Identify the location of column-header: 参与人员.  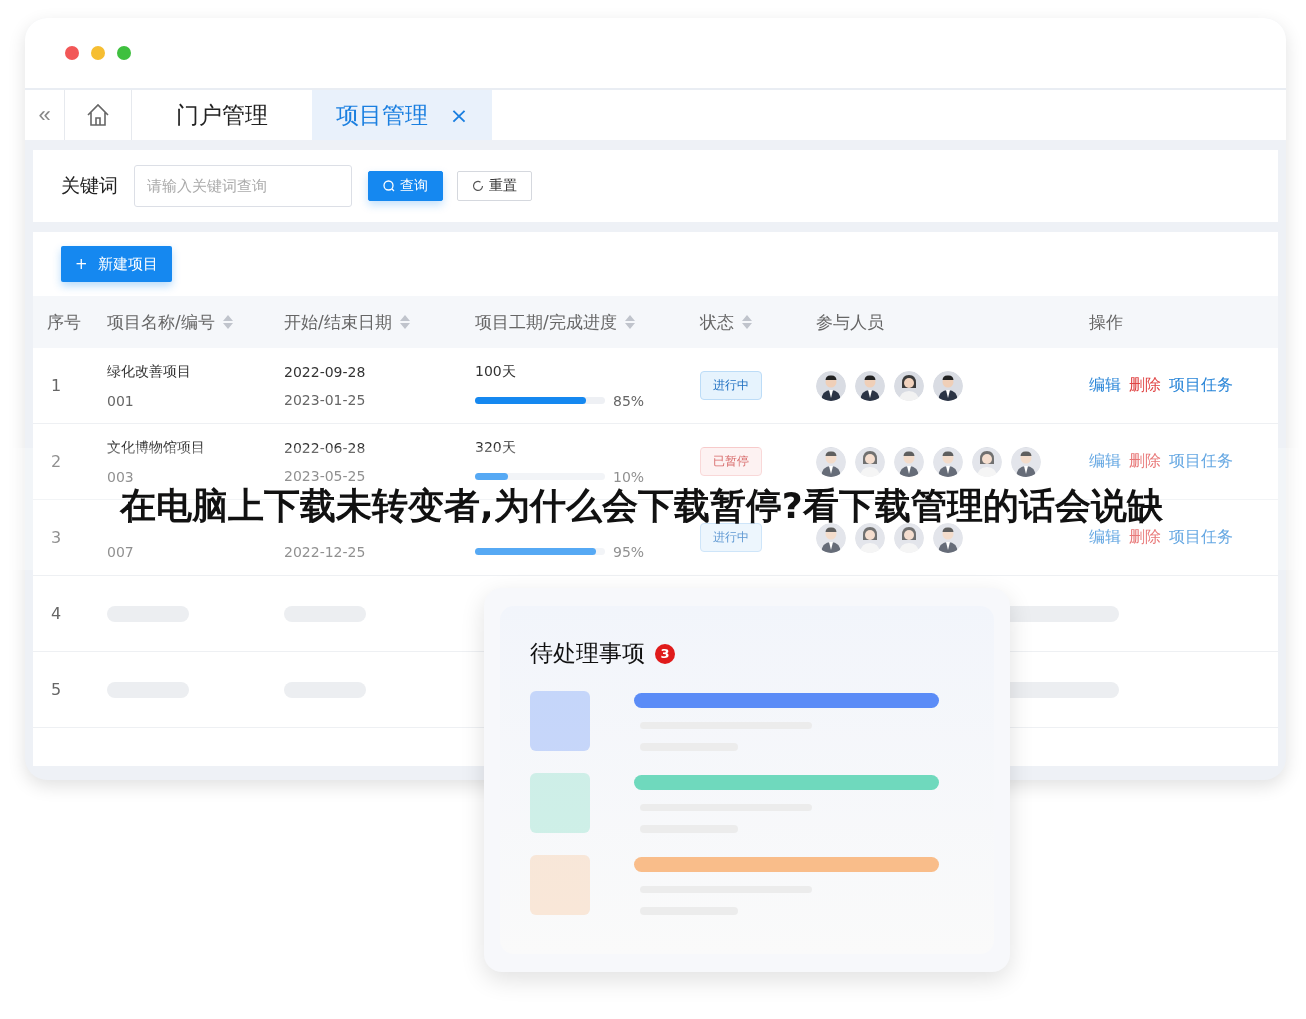
(850, 322).